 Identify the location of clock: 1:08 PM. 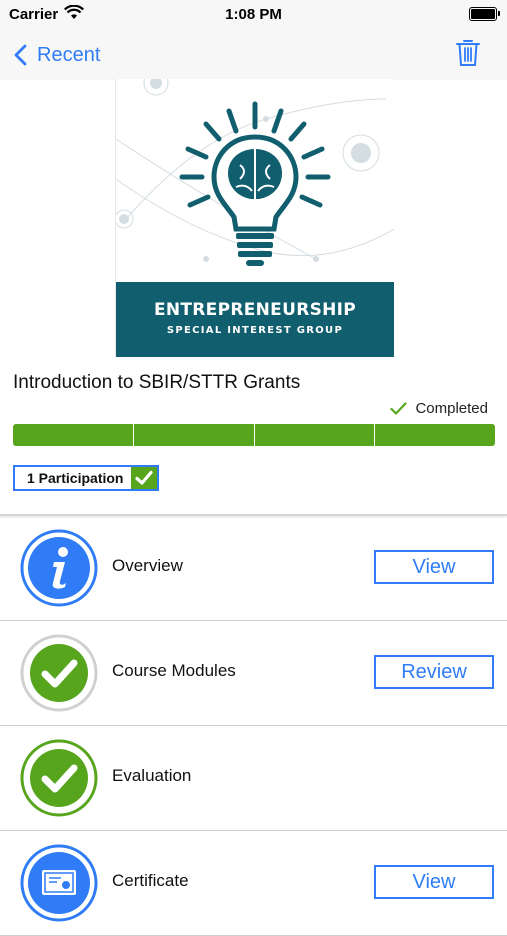
(253, 14).